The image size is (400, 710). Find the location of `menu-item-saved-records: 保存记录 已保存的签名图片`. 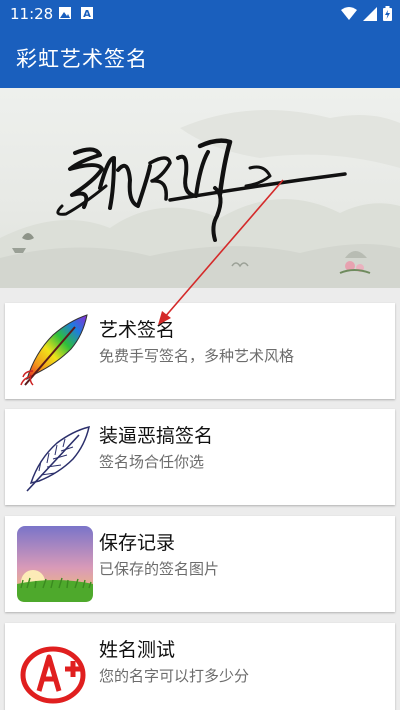

menu-item-saved-records: 保存记录 已保存的签名图片 is located at coordinates (200, 564).